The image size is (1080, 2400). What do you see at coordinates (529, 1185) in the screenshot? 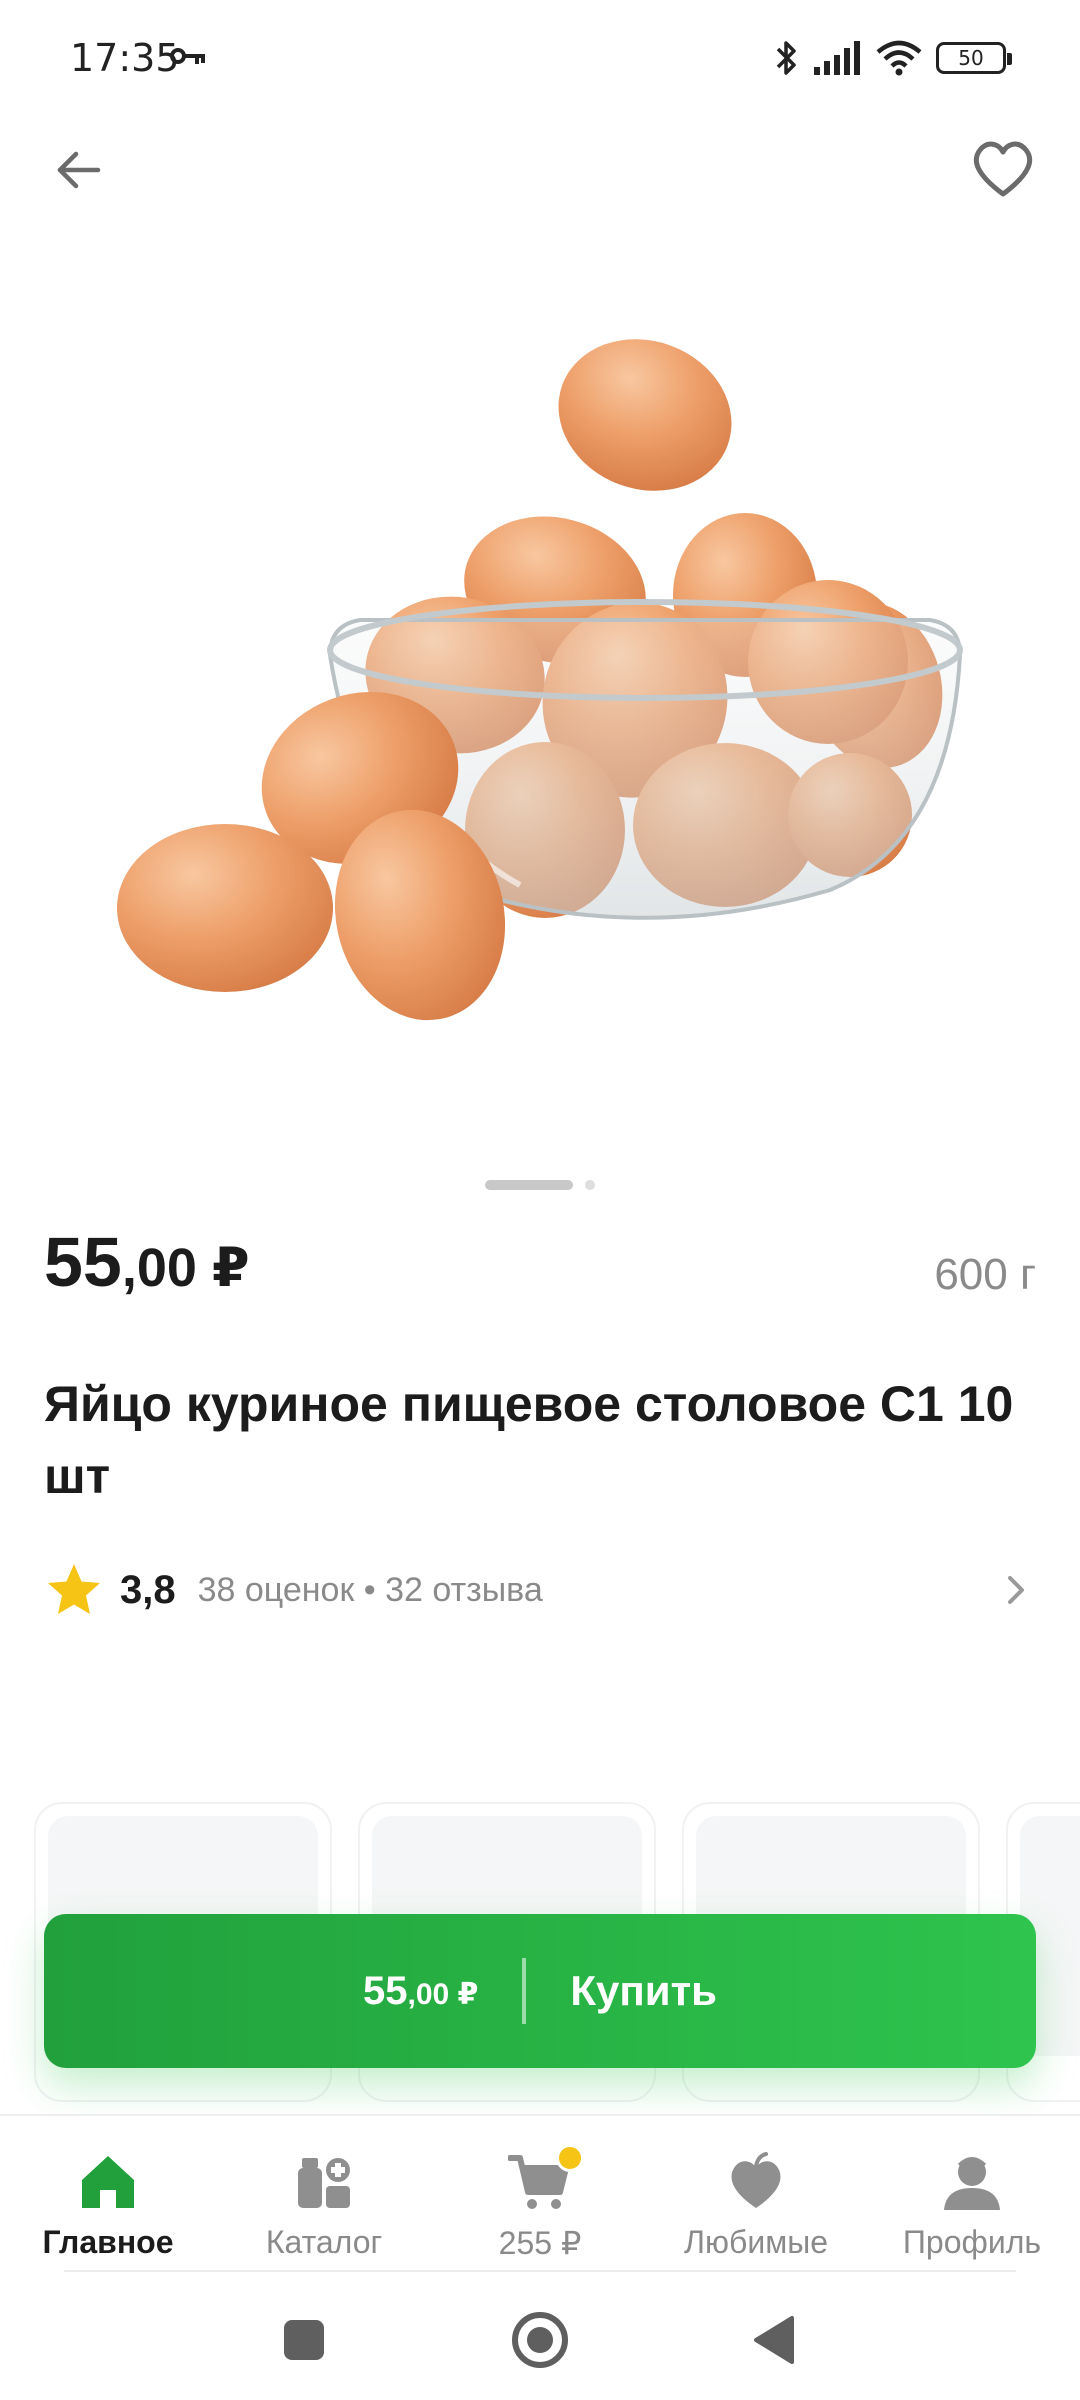
I see `pager-dot-active` at bounding box center [529, 1185].